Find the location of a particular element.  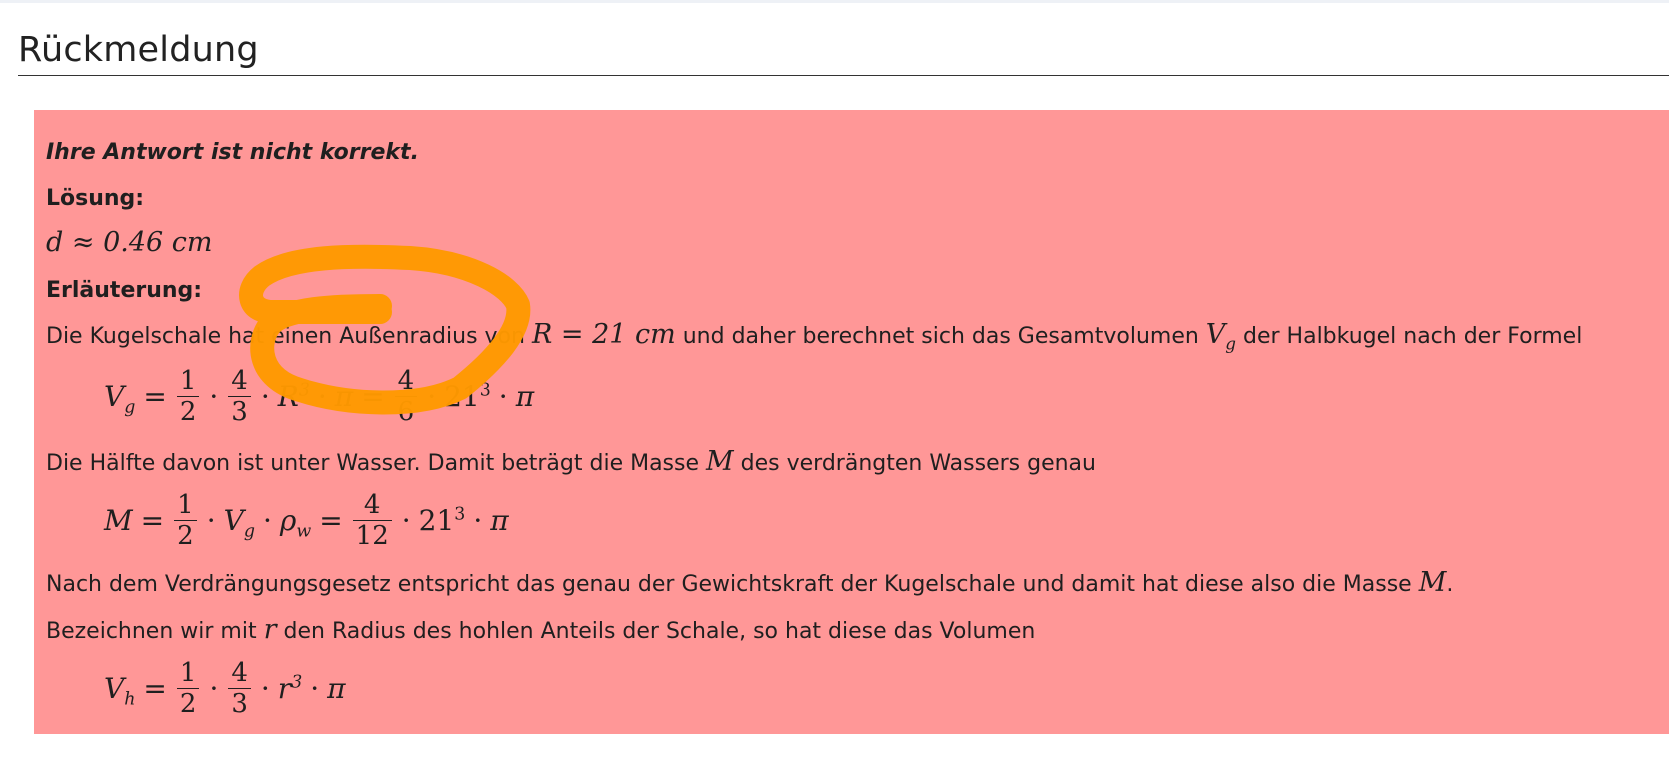

eq3-lhs: Vh is located at coordinates (119, 690).